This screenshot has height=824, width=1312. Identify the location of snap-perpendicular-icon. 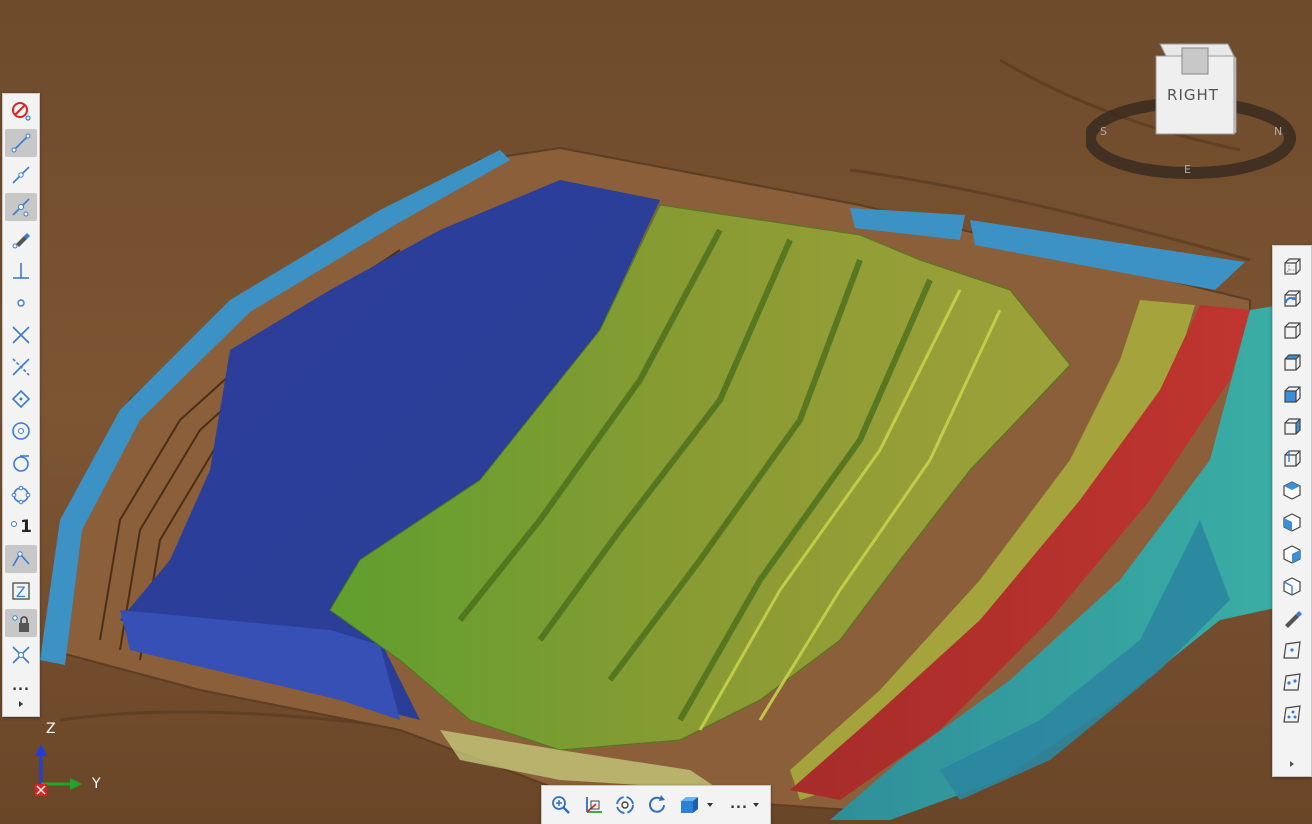
(21, 271).